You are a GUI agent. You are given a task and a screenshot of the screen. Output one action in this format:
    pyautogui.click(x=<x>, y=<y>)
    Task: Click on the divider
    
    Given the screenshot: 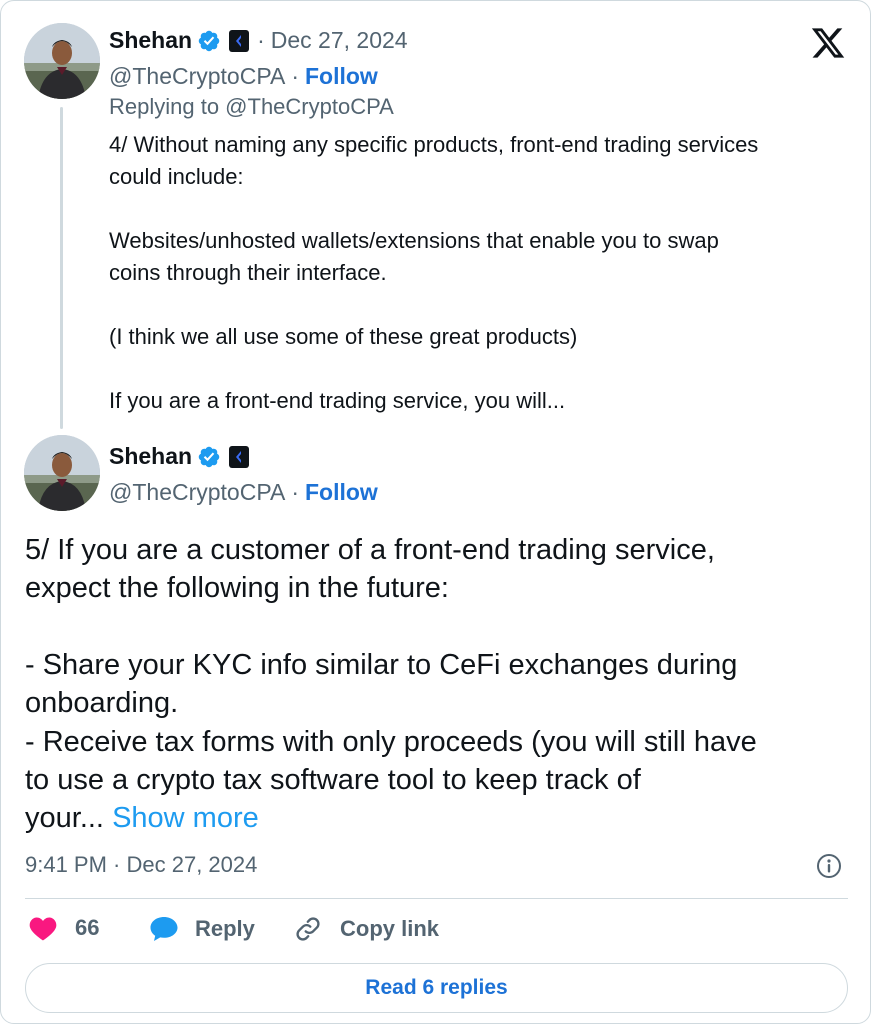 What is the action you would take?
    pyautogui.click(x=436, y=898)
    